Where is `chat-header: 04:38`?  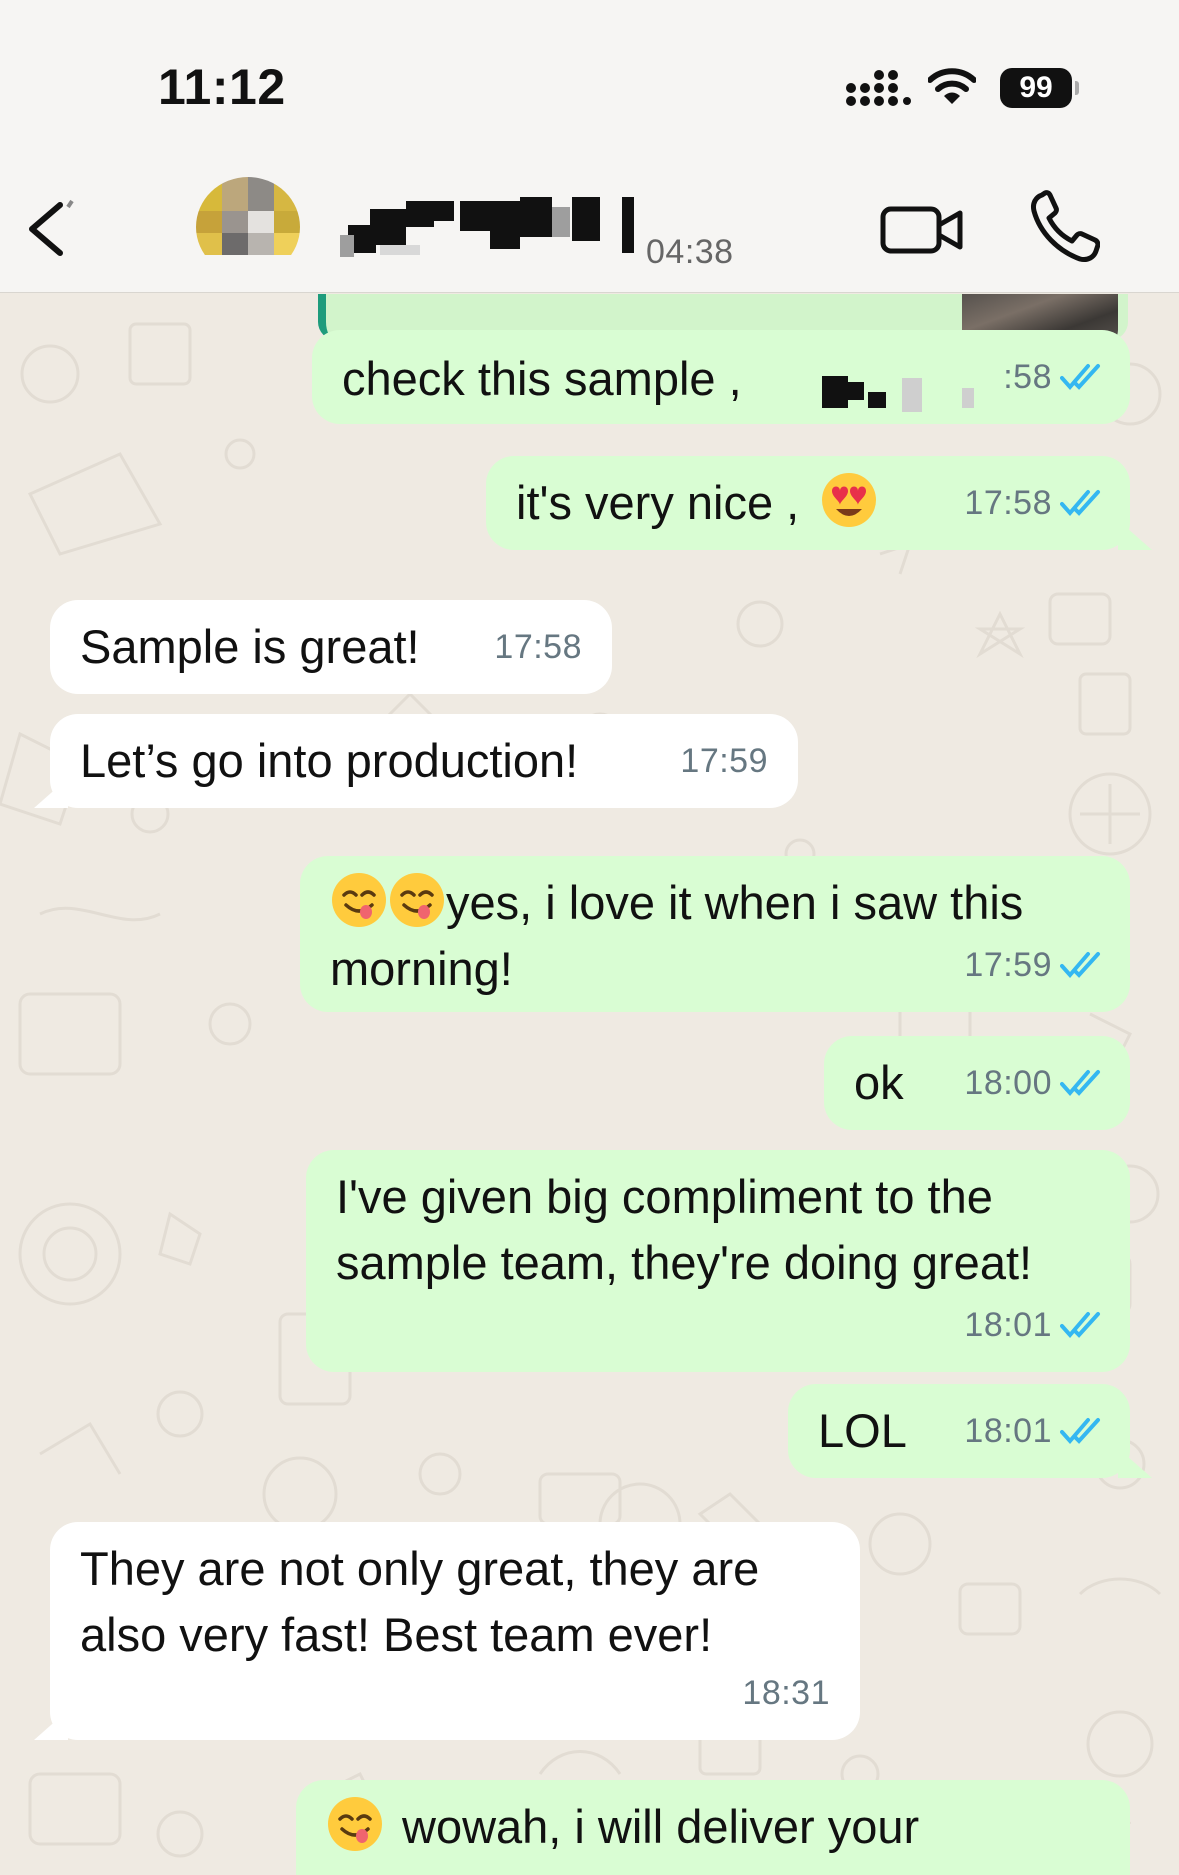 chat-header: 04:38 is located at coordinates (589, 219).